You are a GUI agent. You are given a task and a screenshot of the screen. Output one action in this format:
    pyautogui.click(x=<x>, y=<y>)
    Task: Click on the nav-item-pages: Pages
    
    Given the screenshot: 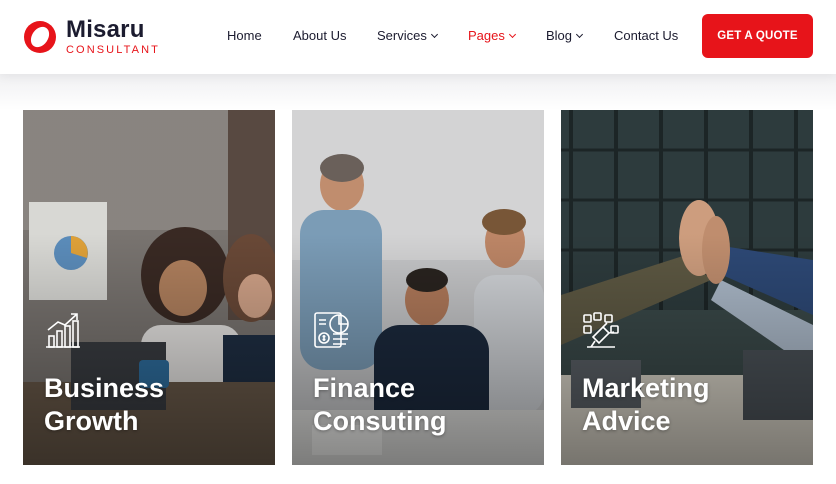 What is the action you would take?
    pyautogui.click(x=492, y=36)
    